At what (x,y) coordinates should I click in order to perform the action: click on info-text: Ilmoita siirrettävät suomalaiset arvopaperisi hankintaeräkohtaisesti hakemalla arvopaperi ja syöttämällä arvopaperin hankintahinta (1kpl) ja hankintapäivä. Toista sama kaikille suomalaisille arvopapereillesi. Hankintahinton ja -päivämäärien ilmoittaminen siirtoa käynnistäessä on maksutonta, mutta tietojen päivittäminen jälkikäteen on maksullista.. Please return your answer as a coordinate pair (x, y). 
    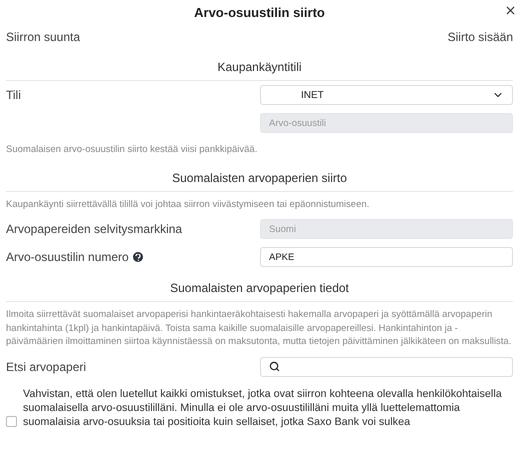
    Looking at the image, I should click on (259, 328).